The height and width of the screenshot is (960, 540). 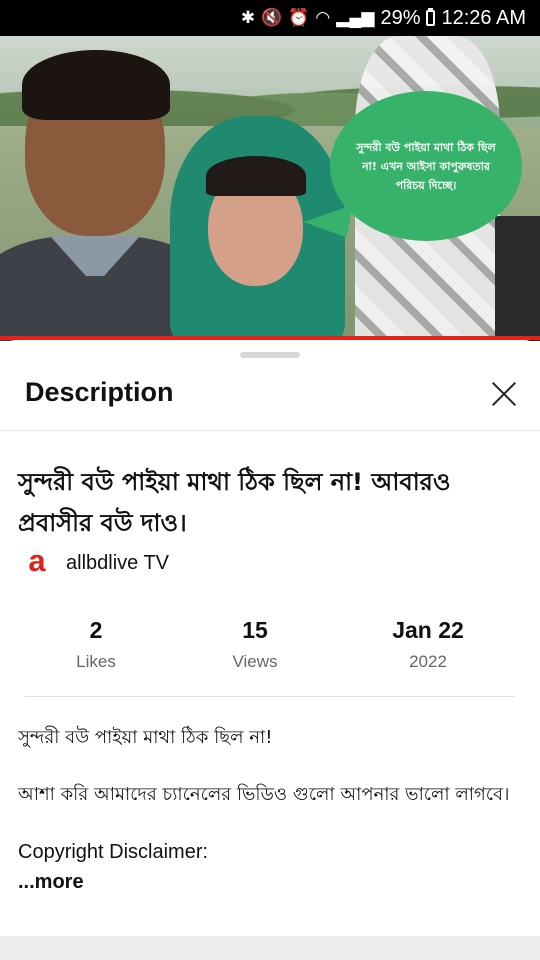 I want to click on likes-count: 2, so click(x=96, y=630).